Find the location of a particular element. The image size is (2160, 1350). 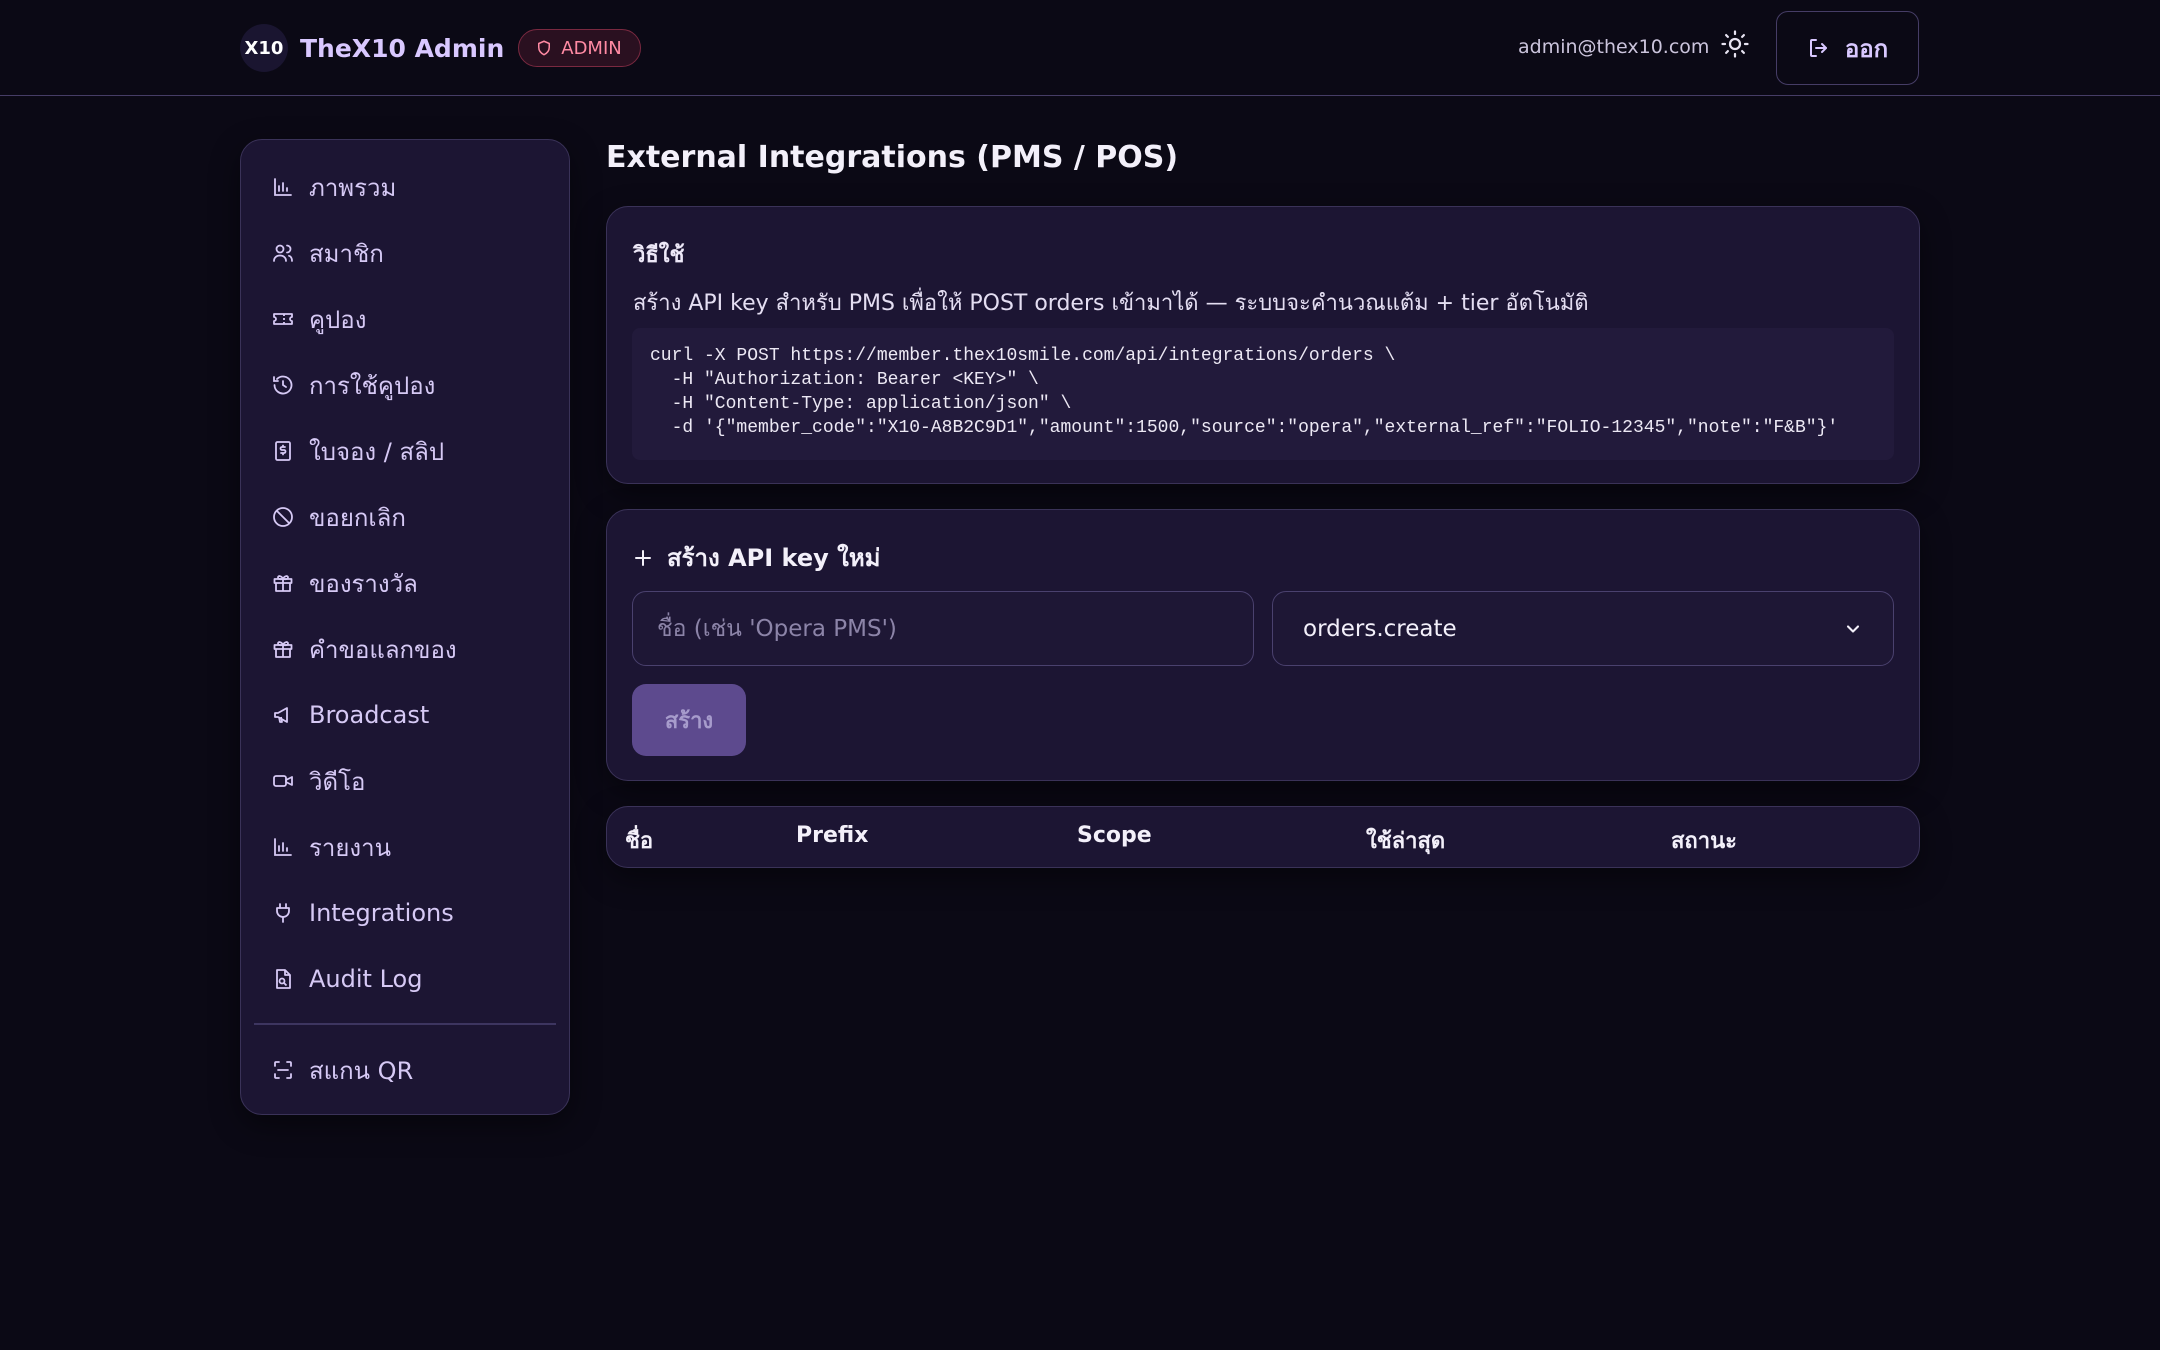

howto-title: วิธีใช้ is located at coordinates (659, 255).